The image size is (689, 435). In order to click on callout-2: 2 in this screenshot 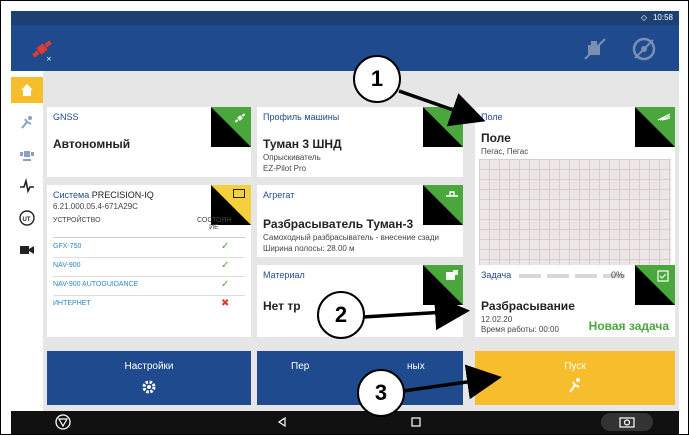, I will do `click(341, 315)`.